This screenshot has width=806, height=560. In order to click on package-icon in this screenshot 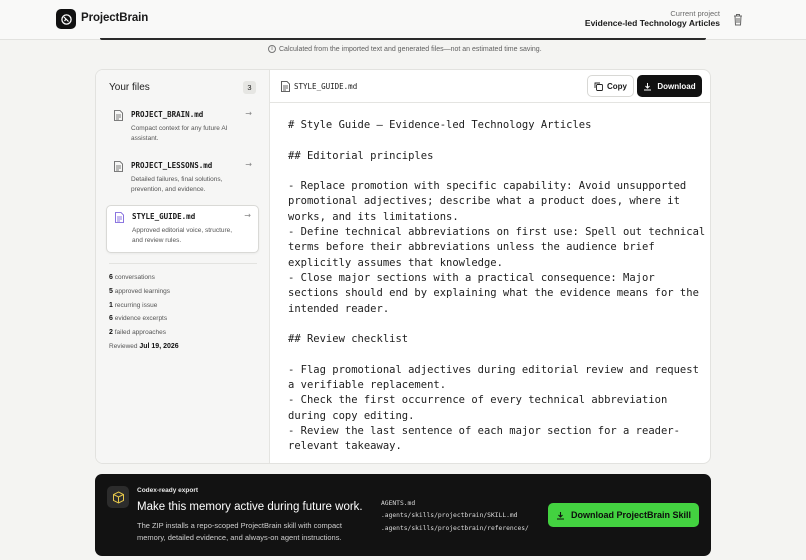, I will do `click(118, 497)`.